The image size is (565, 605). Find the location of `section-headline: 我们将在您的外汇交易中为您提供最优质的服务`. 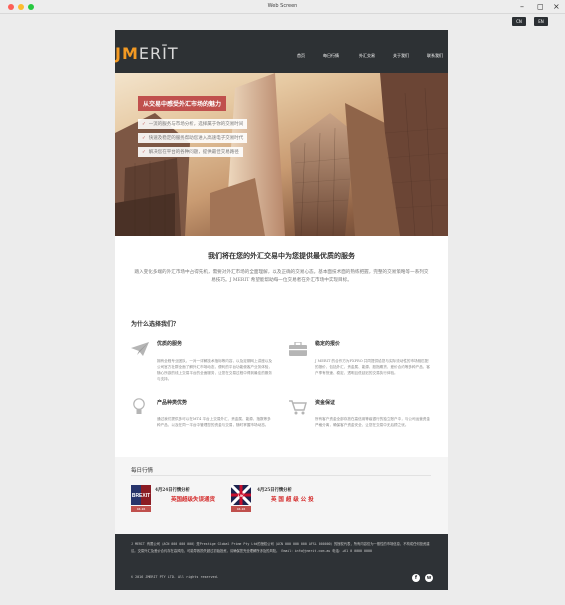

section-headline: 我们将在您的外汇交易中为您提供最优质的服务 is located at coordinates (281, 255).